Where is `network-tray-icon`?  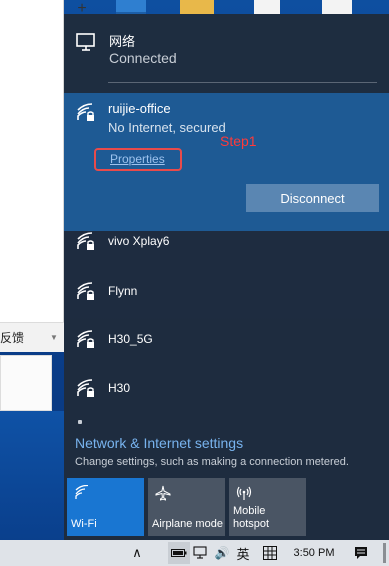 network-tray-icon is located at coordinates (201, 553).